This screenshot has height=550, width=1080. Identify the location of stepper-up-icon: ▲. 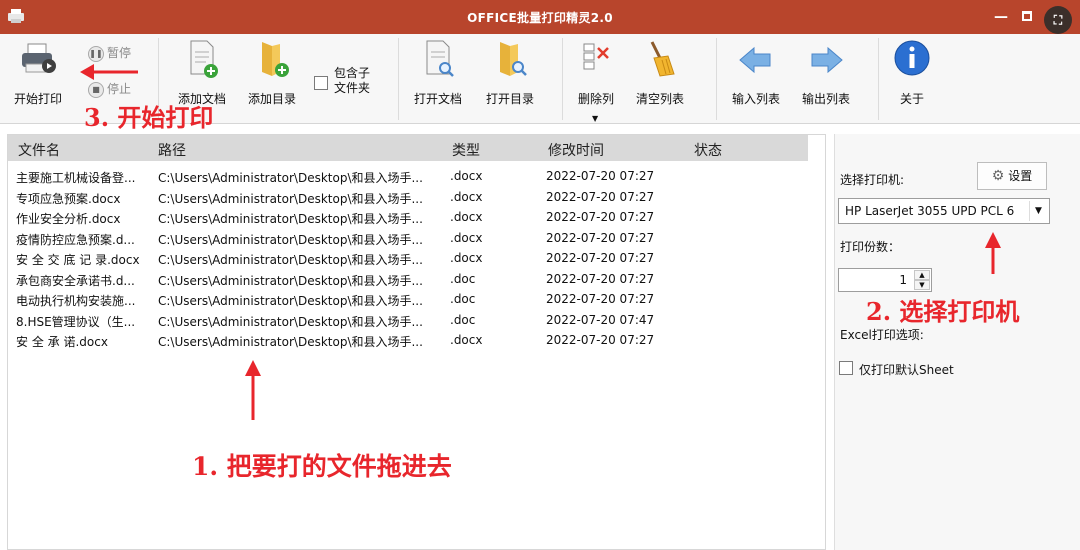
(922, 275).